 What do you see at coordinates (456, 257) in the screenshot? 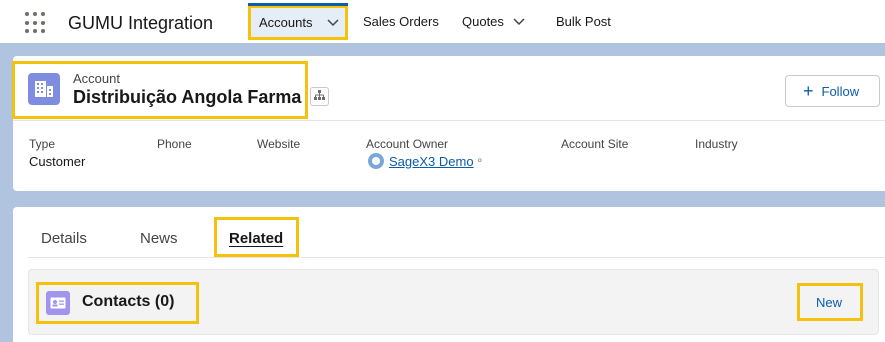
I see `tabs-divider` at bounding box center [456, 257].